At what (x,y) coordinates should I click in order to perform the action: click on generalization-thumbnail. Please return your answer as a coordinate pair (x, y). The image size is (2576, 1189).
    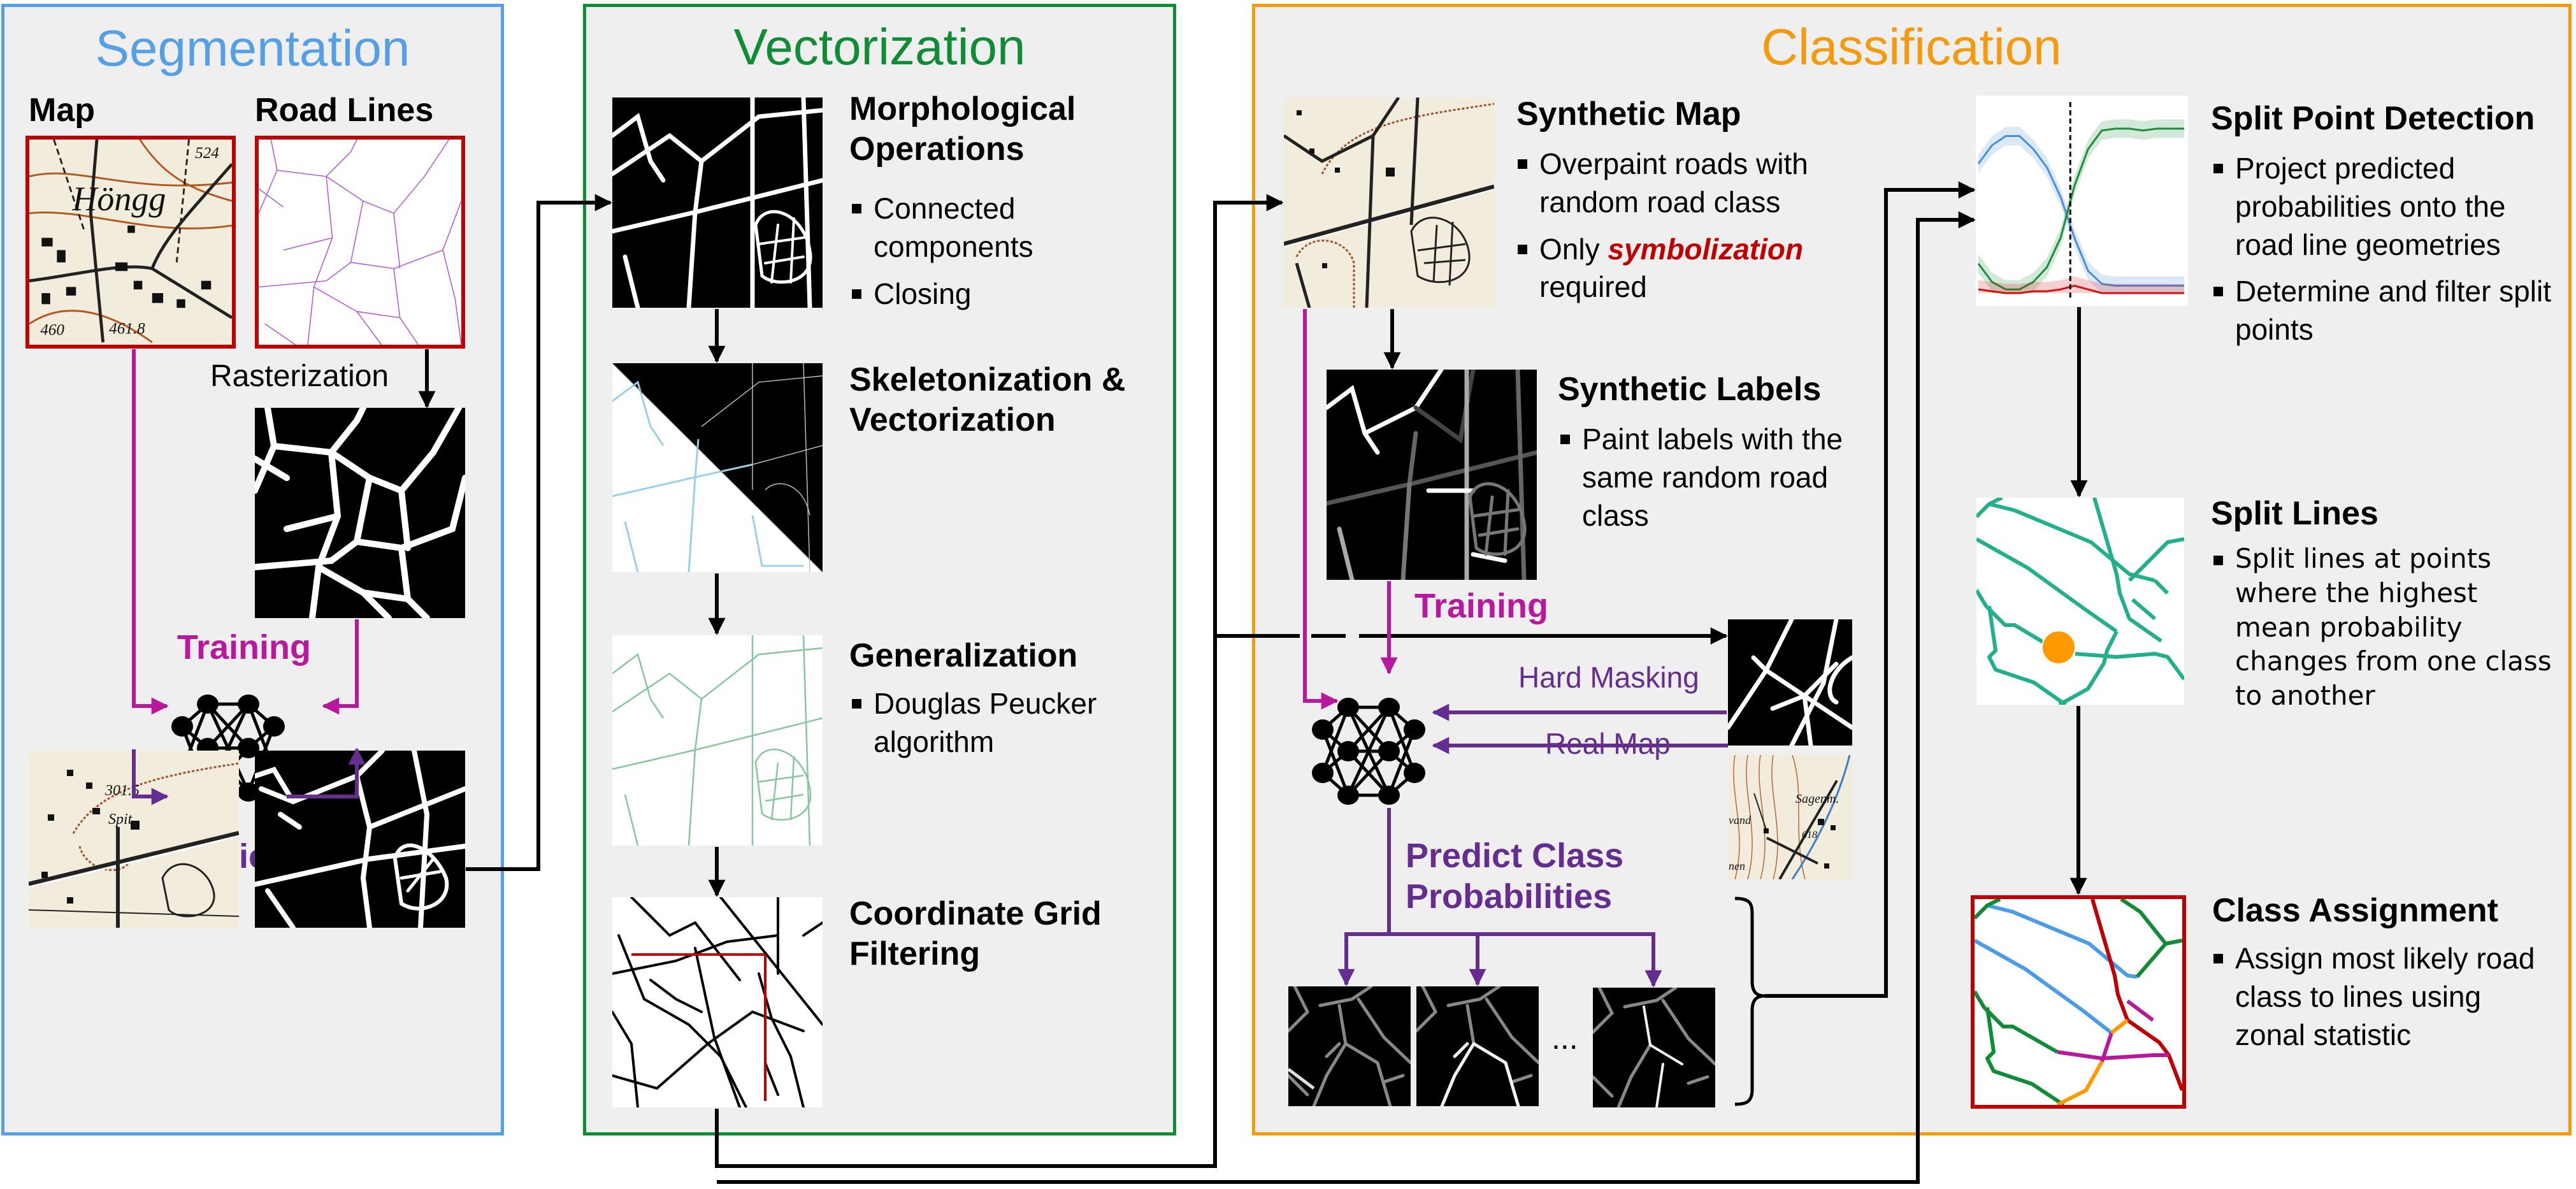
    Looking at the image, I should click on (717, 740).